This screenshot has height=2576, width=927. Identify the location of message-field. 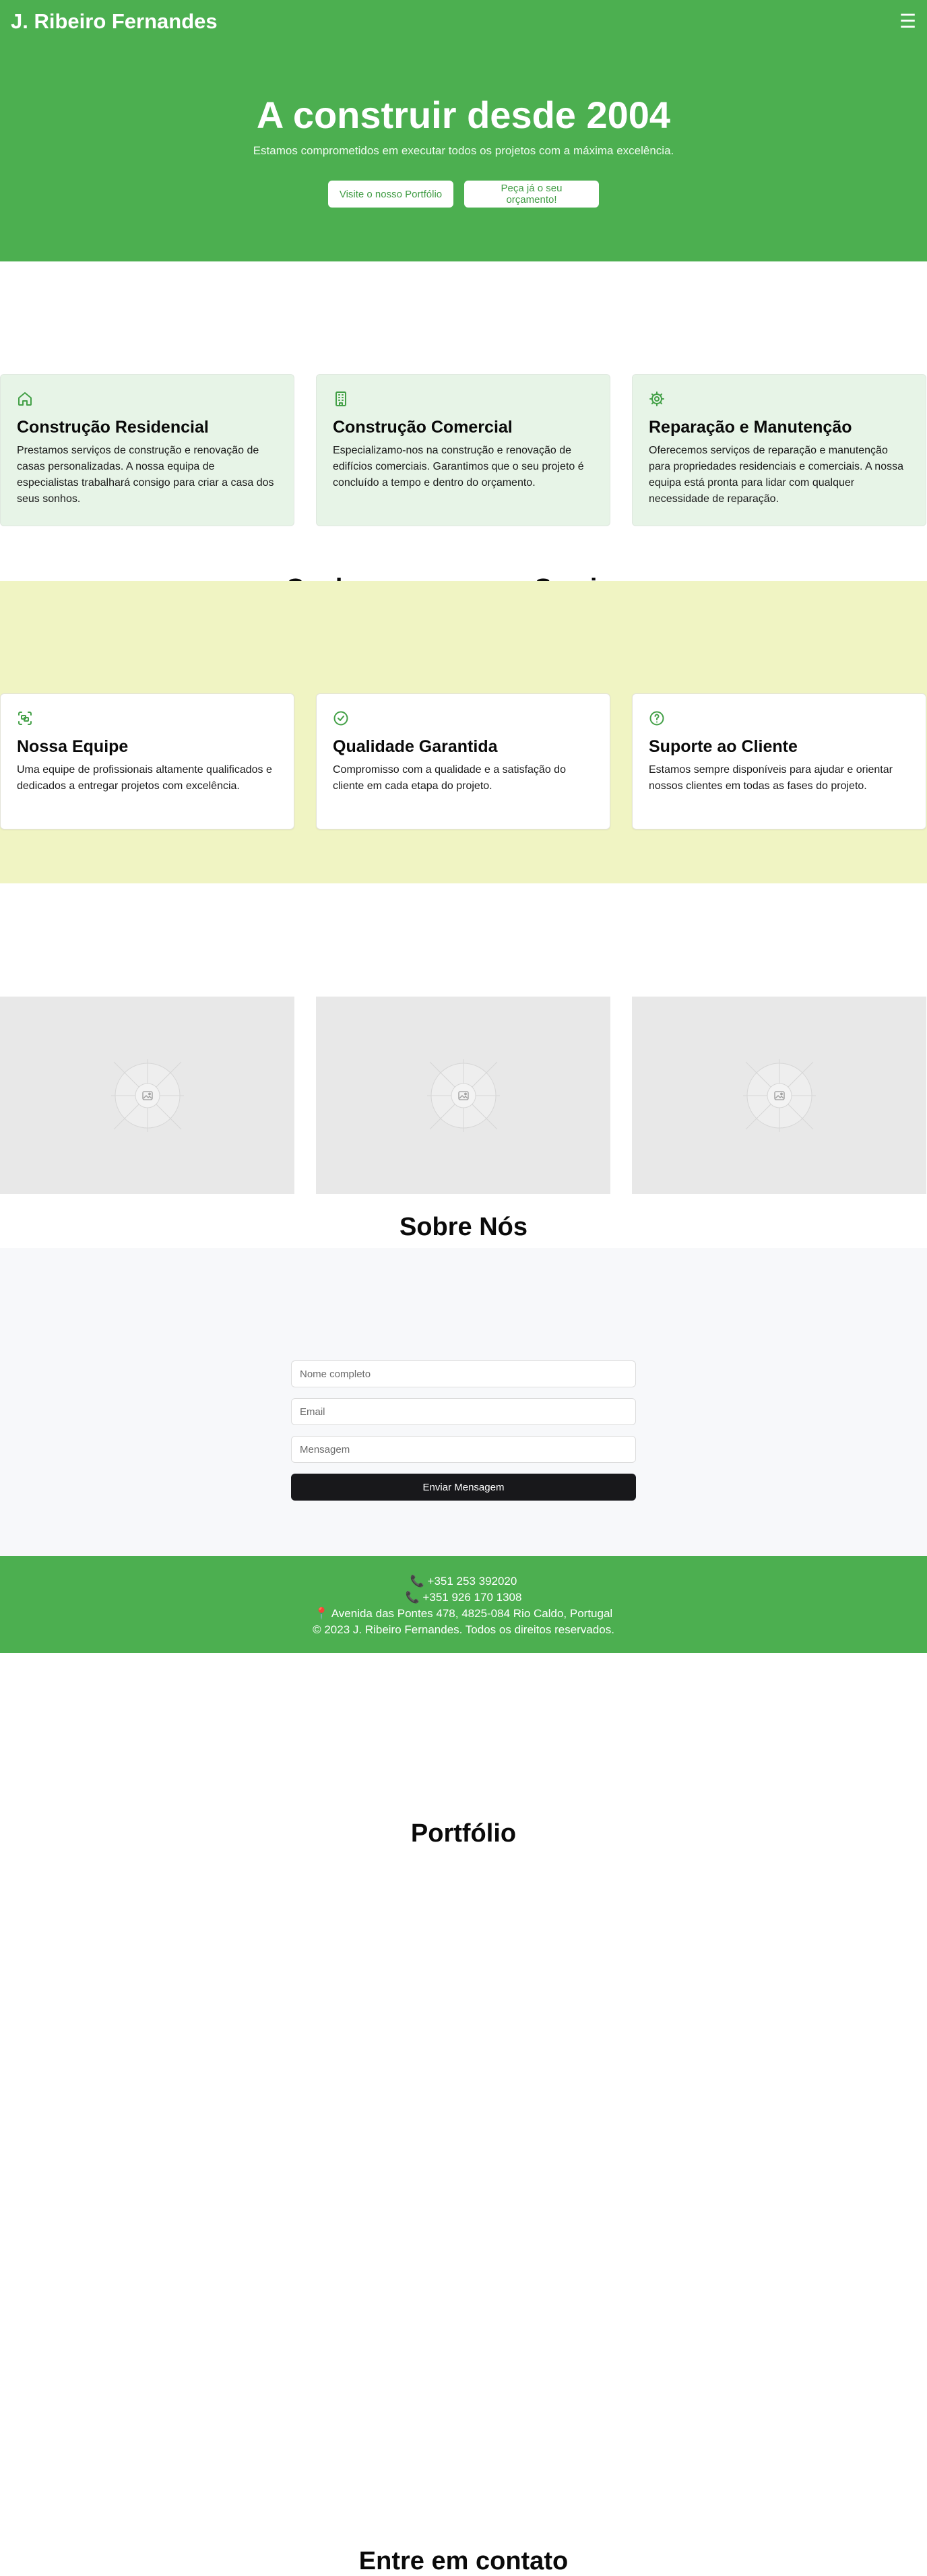
(463, 1449).